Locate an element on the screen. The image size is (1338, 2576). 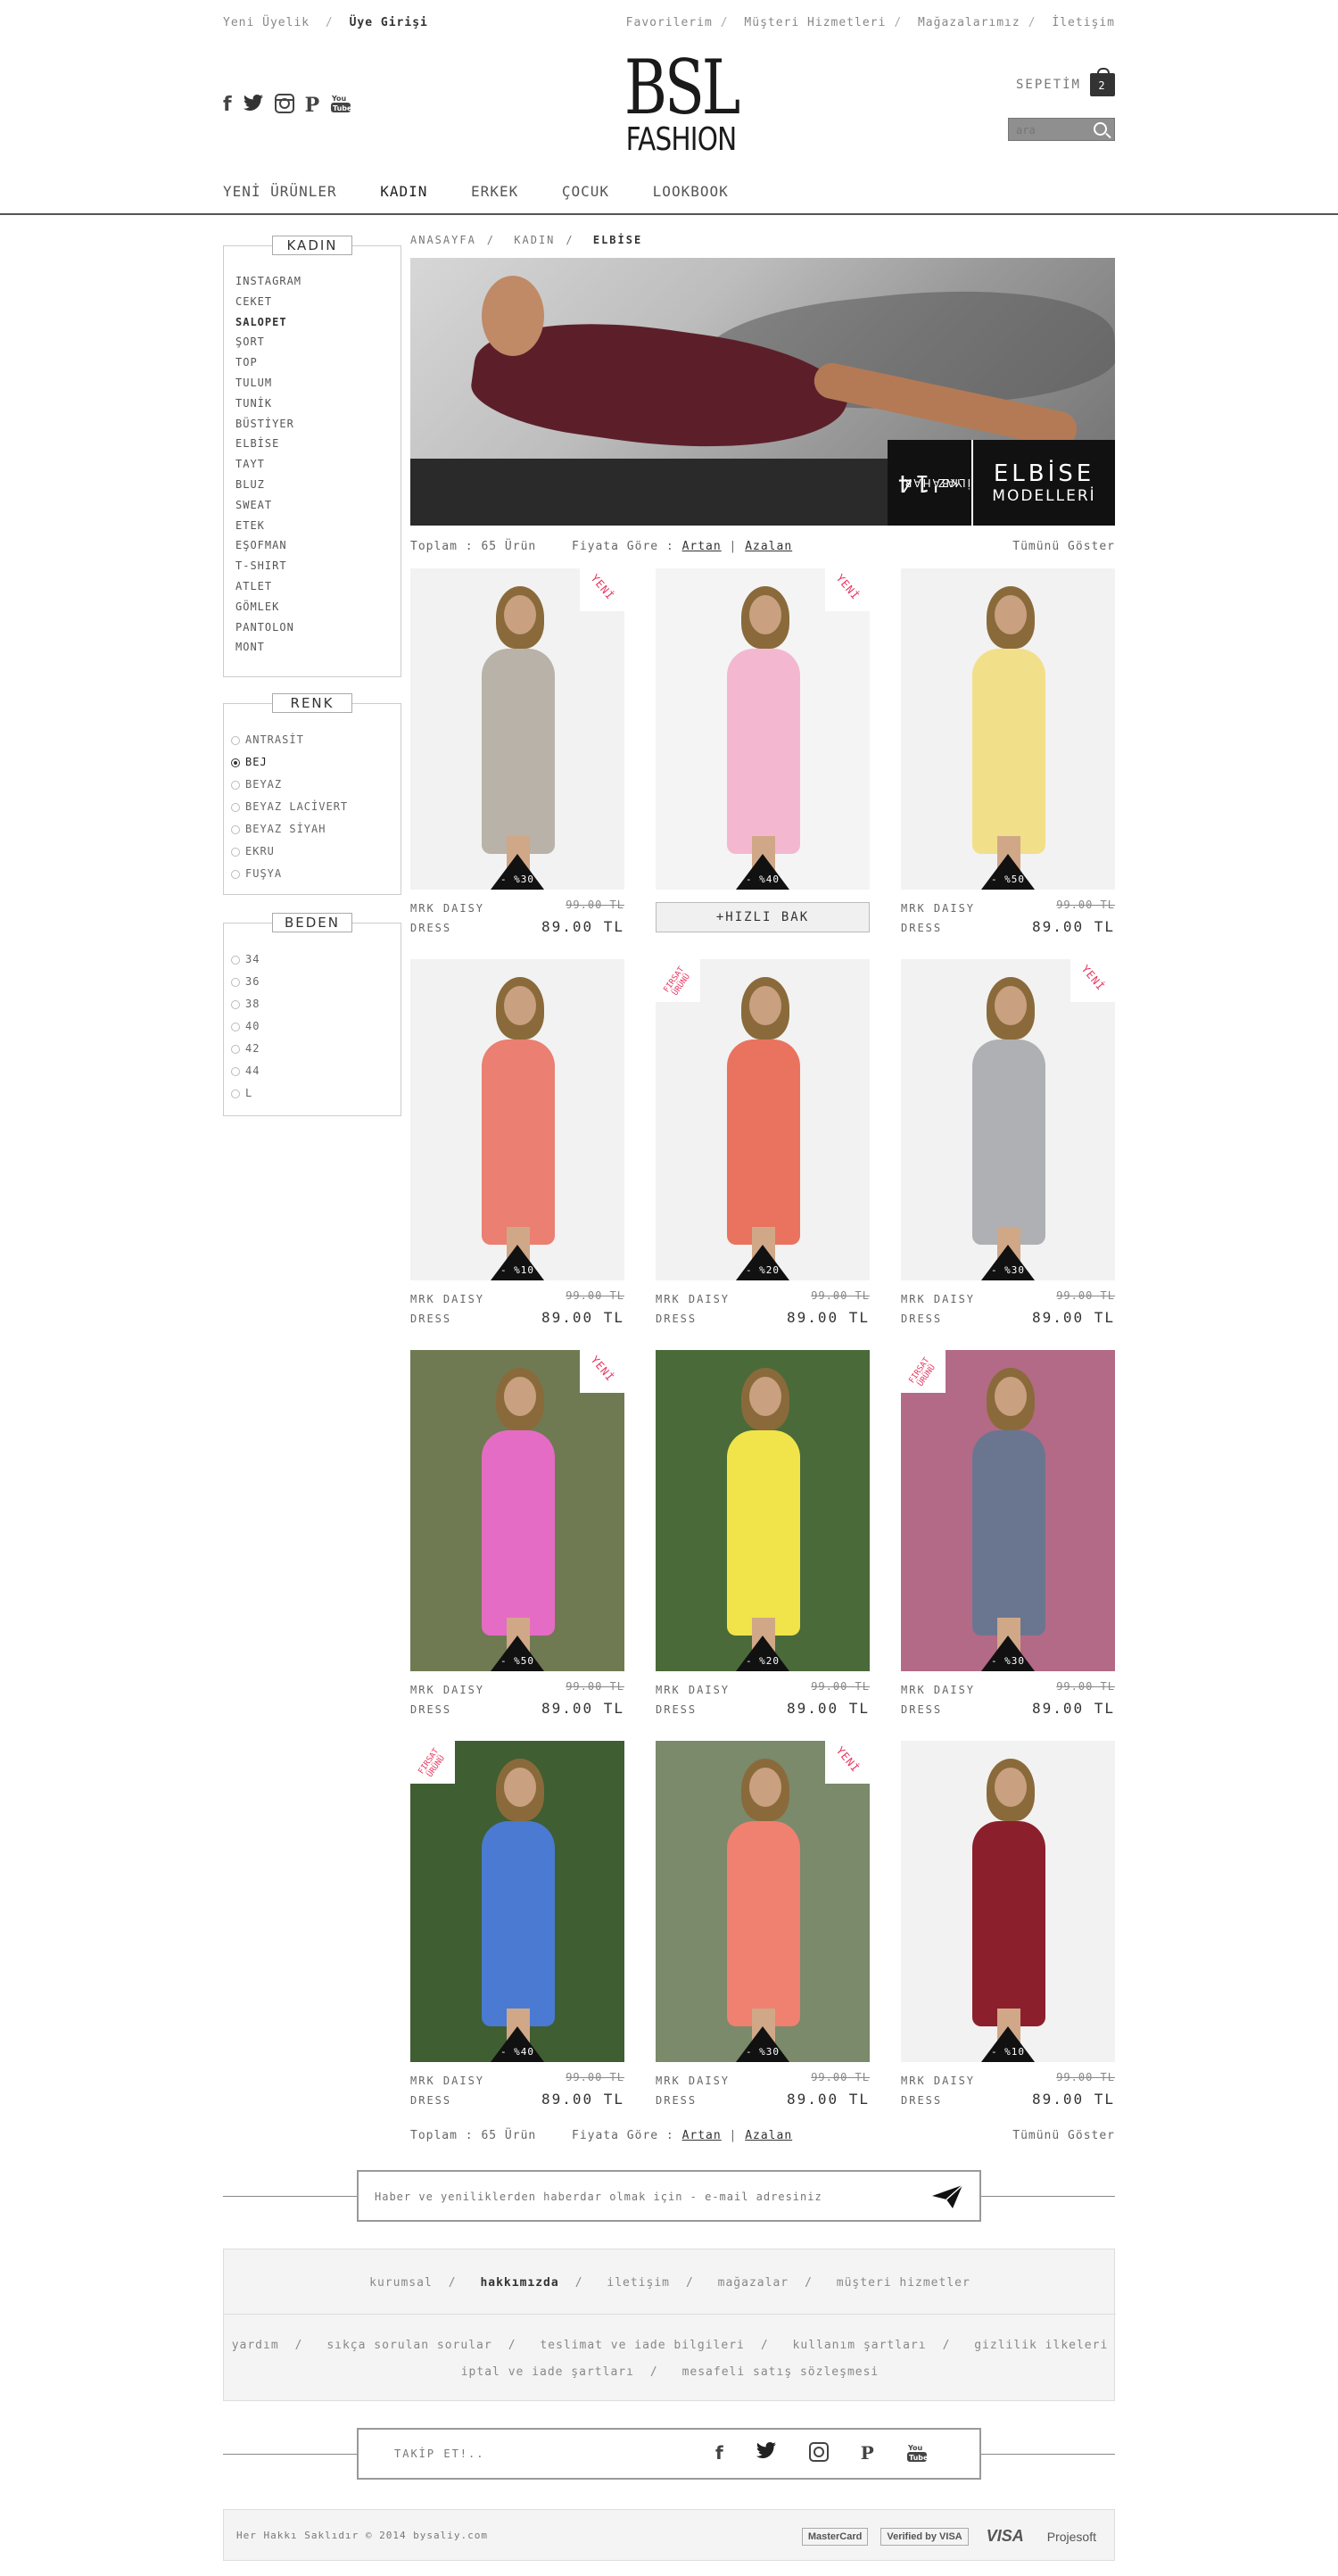
search-icon is located at coordinates (1100, 129).